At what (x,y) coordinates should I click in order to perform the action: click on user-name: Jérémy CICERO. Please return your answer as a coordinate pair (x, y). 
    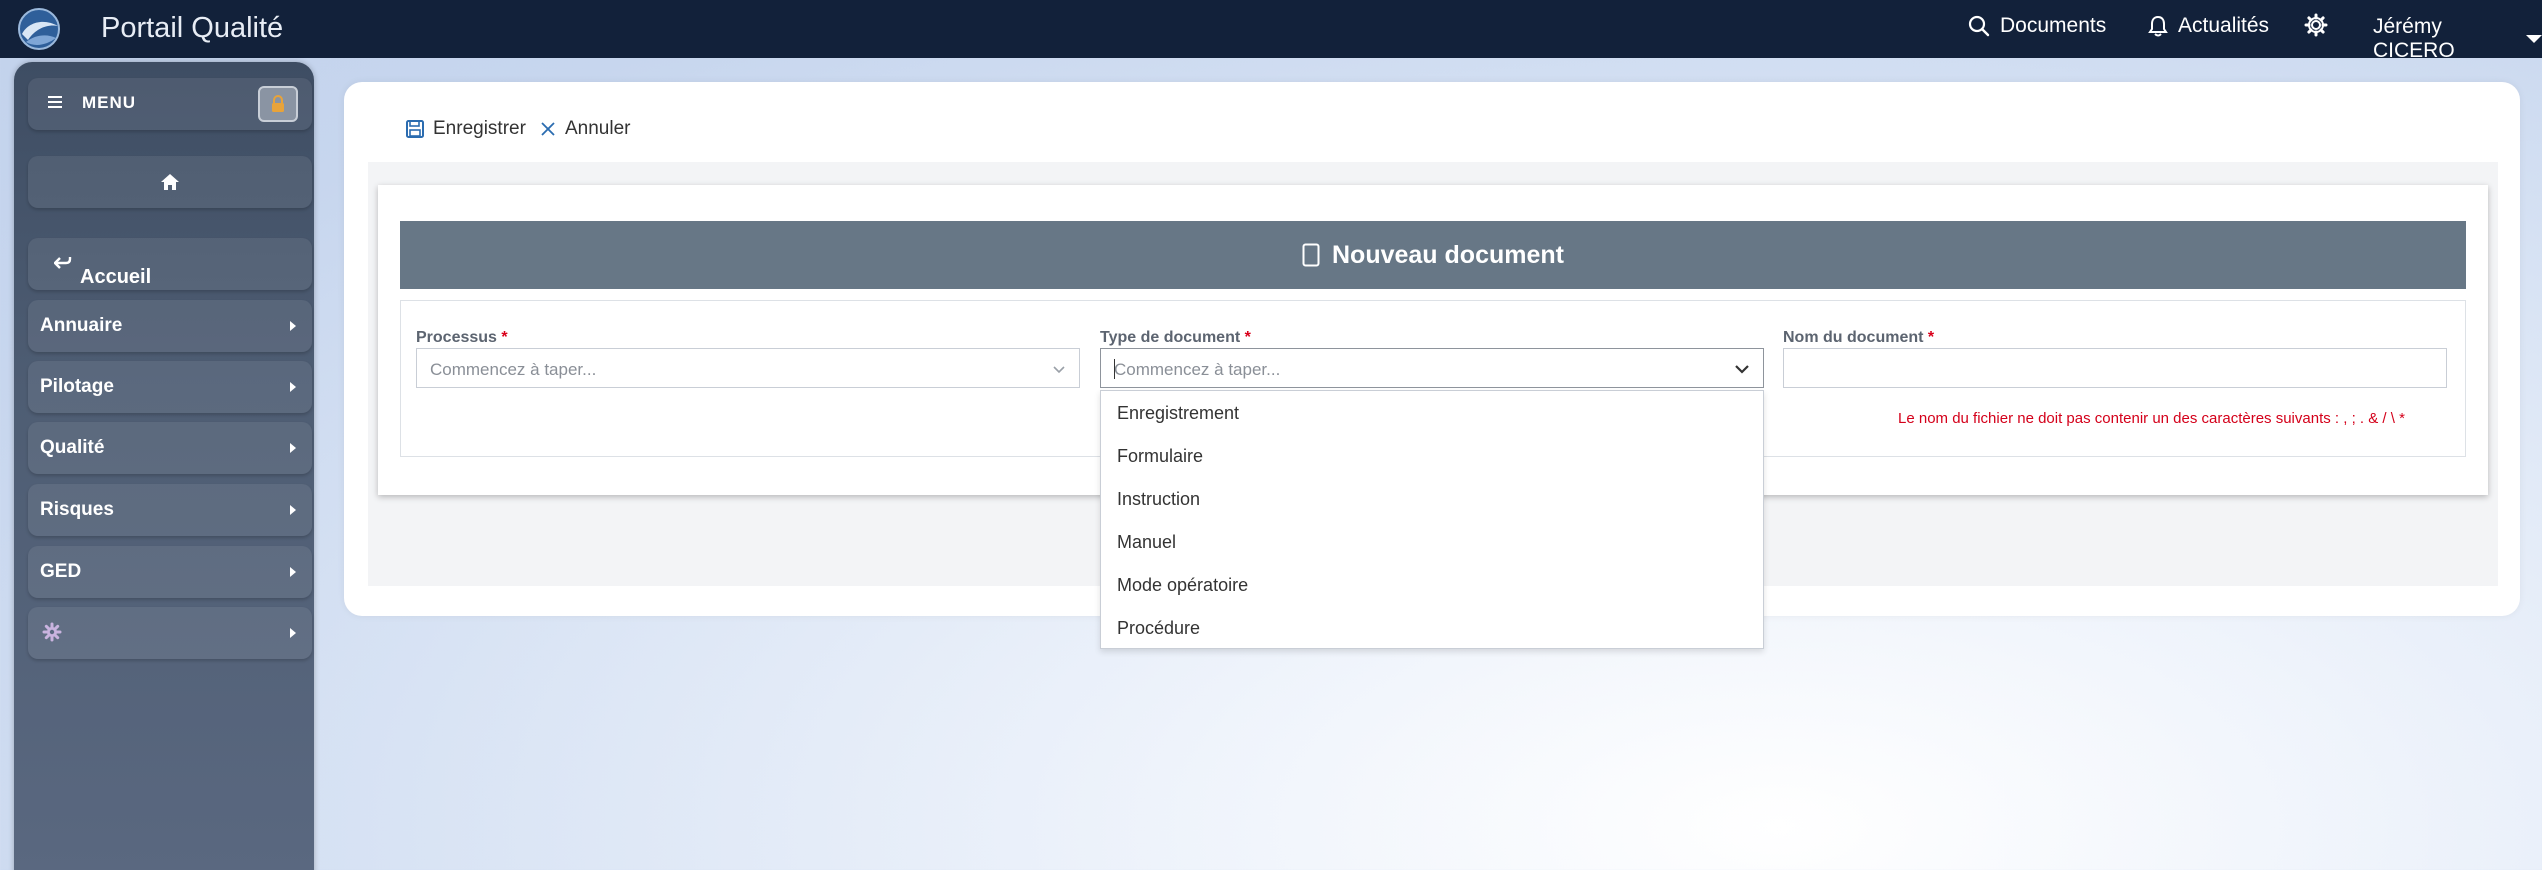
    Looking at the image, I should click on (2414, 38).